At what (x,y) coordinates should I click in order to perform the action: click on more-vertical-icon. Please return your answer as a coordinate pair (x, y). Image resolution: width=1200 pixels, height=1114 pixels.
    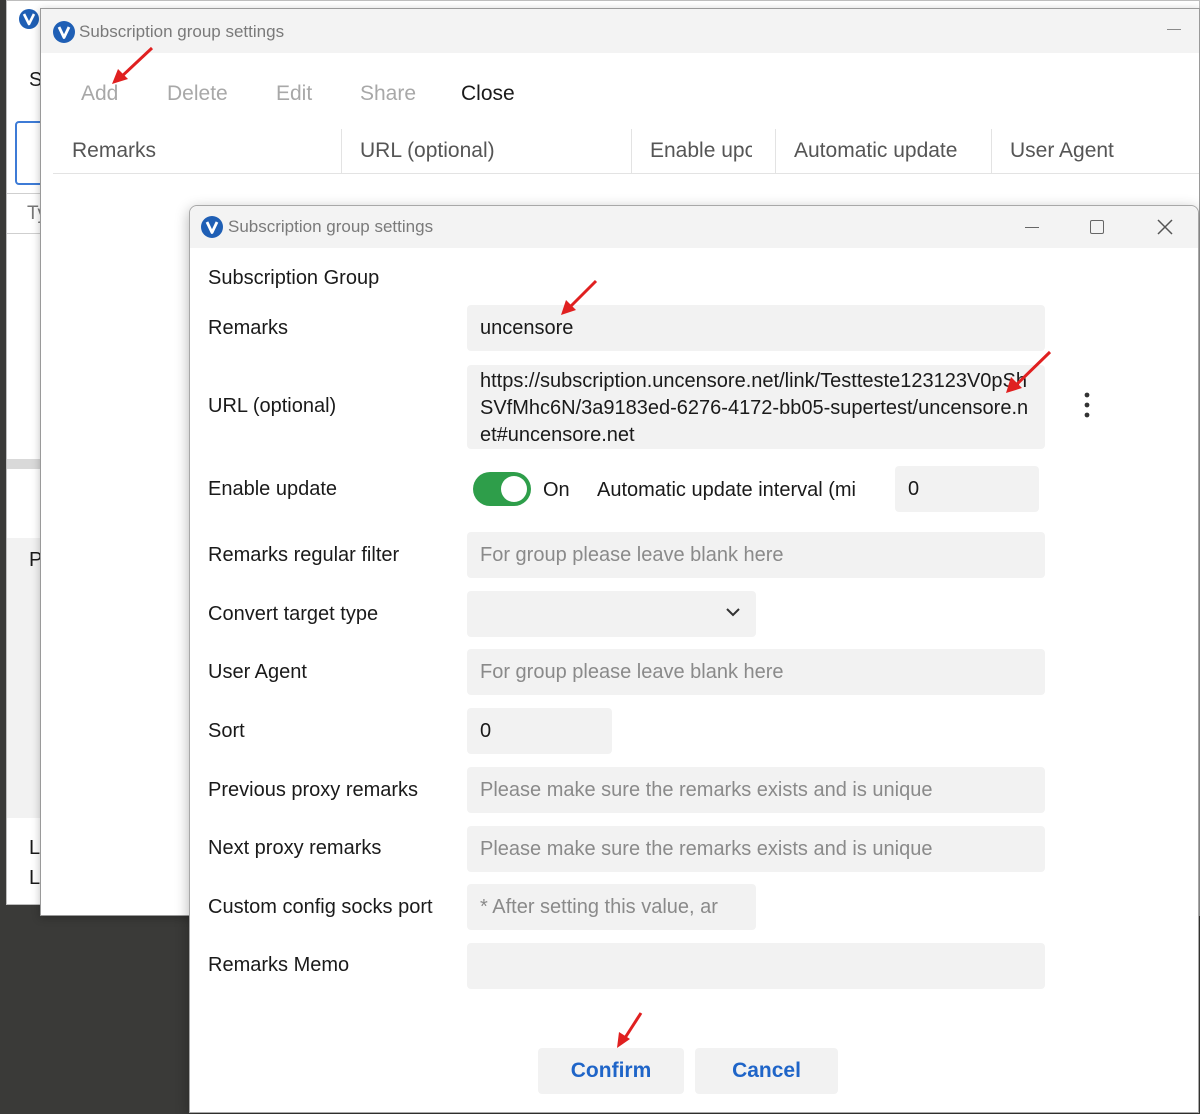
    Looking at the image, I should click on (1087, 407).